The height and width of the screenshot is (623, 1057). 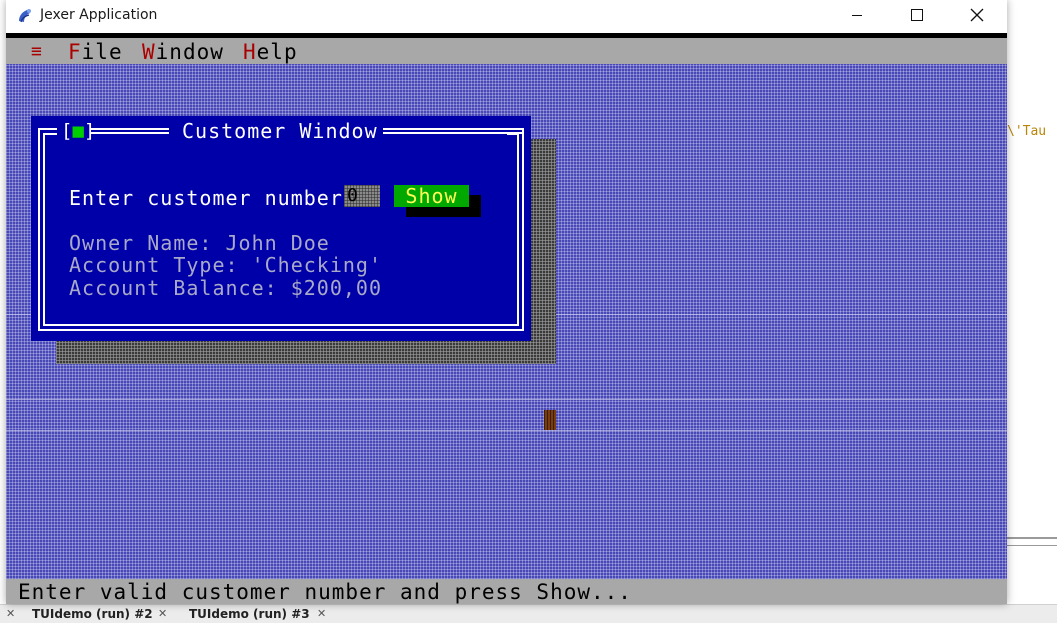 I want to click on menu-help: Help, so click(x=270, y=52).